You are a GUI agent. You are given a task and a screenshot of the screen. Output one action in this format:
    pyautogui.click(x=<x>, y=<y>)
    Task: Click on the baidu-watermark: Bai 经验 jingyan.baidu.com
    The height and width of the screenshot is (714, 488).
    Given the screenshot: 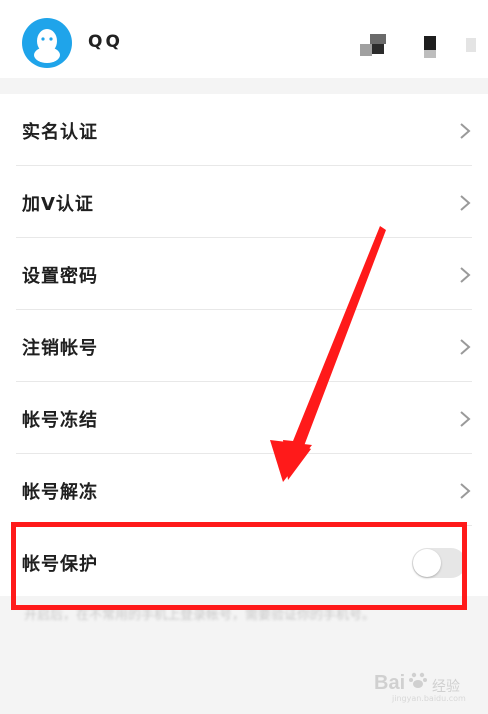 What is the action you would take?
    pyautogui.click(x=422, y=686)
    